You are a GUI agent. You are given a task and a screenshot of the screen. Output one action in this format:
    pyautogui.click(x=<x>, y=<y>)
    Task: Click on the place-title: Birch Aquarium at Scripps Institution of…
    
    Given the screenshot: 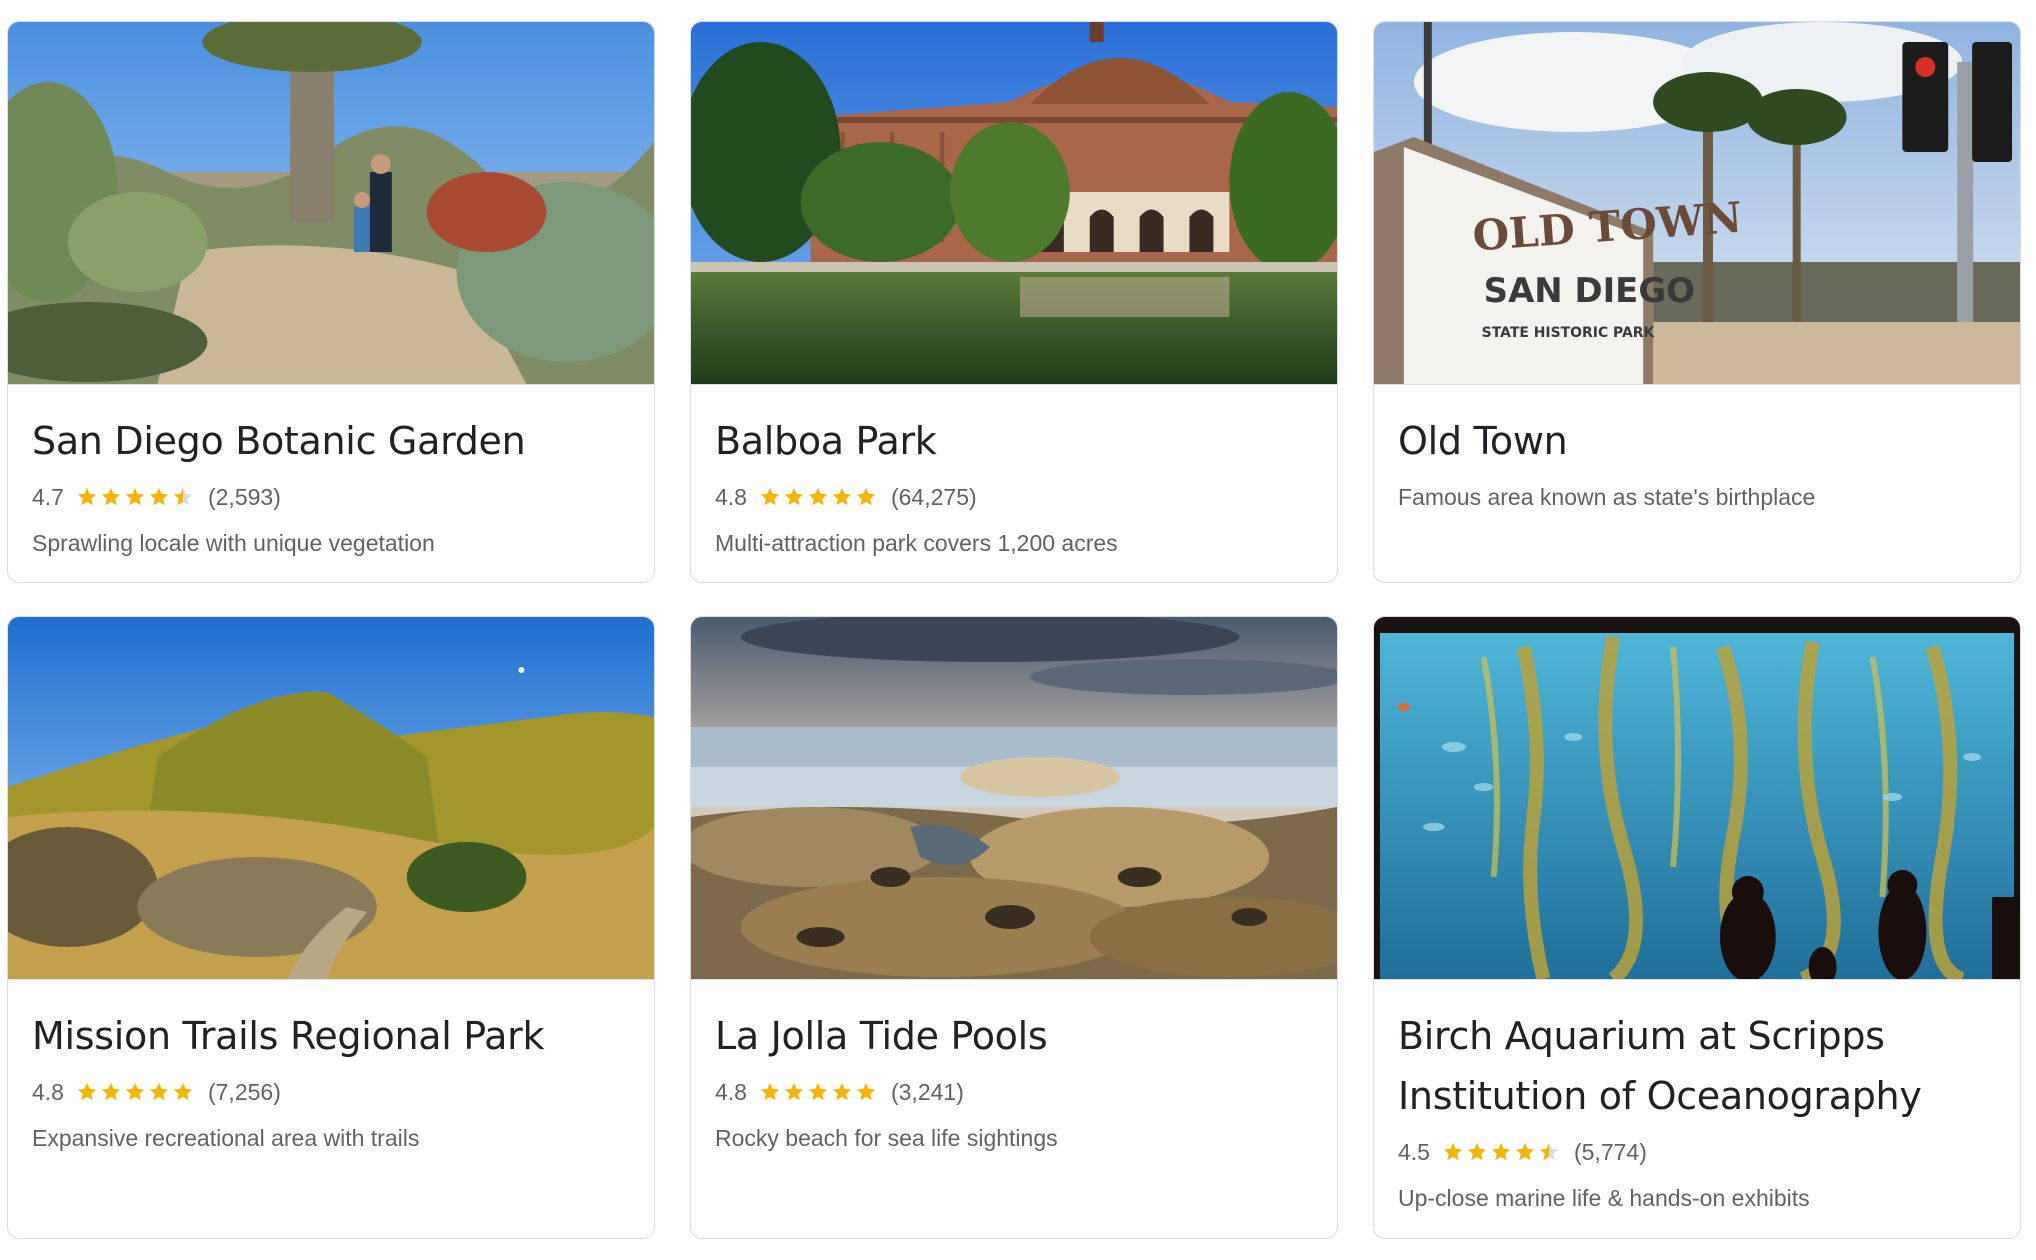 What is the action you would take?
    pyautogui.click(x=1697, y=1066)
    